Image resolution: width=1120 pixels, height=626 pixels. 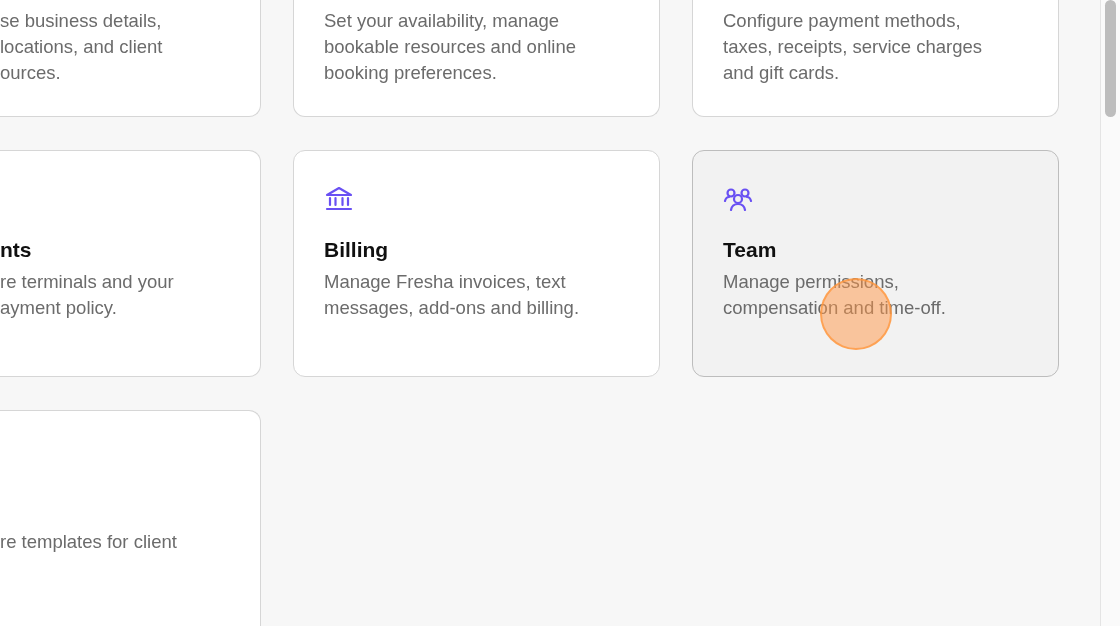 What do you see at coordinates (450, 47) in the screenshot?
I see `card-description: bookable resources and online` at bounding box center [450, 47].